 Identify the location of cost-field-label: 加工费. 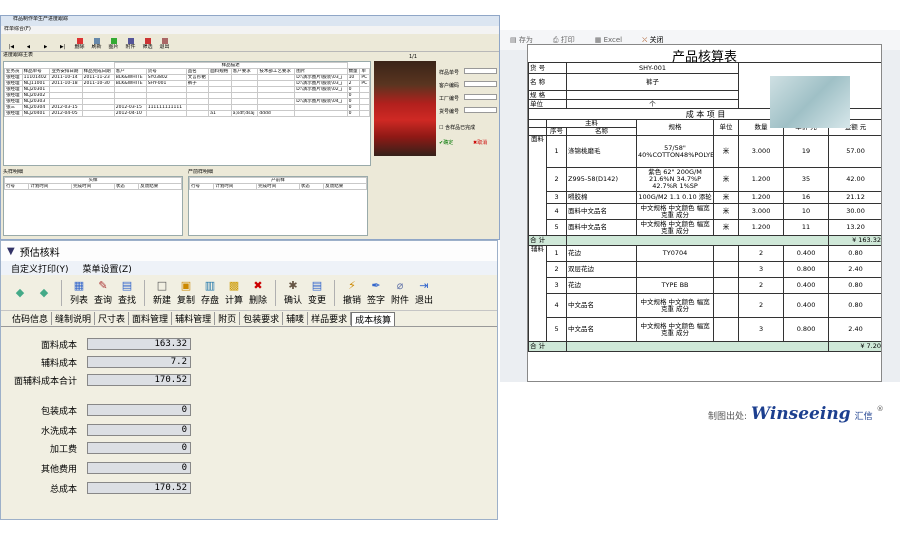
(63, 449).